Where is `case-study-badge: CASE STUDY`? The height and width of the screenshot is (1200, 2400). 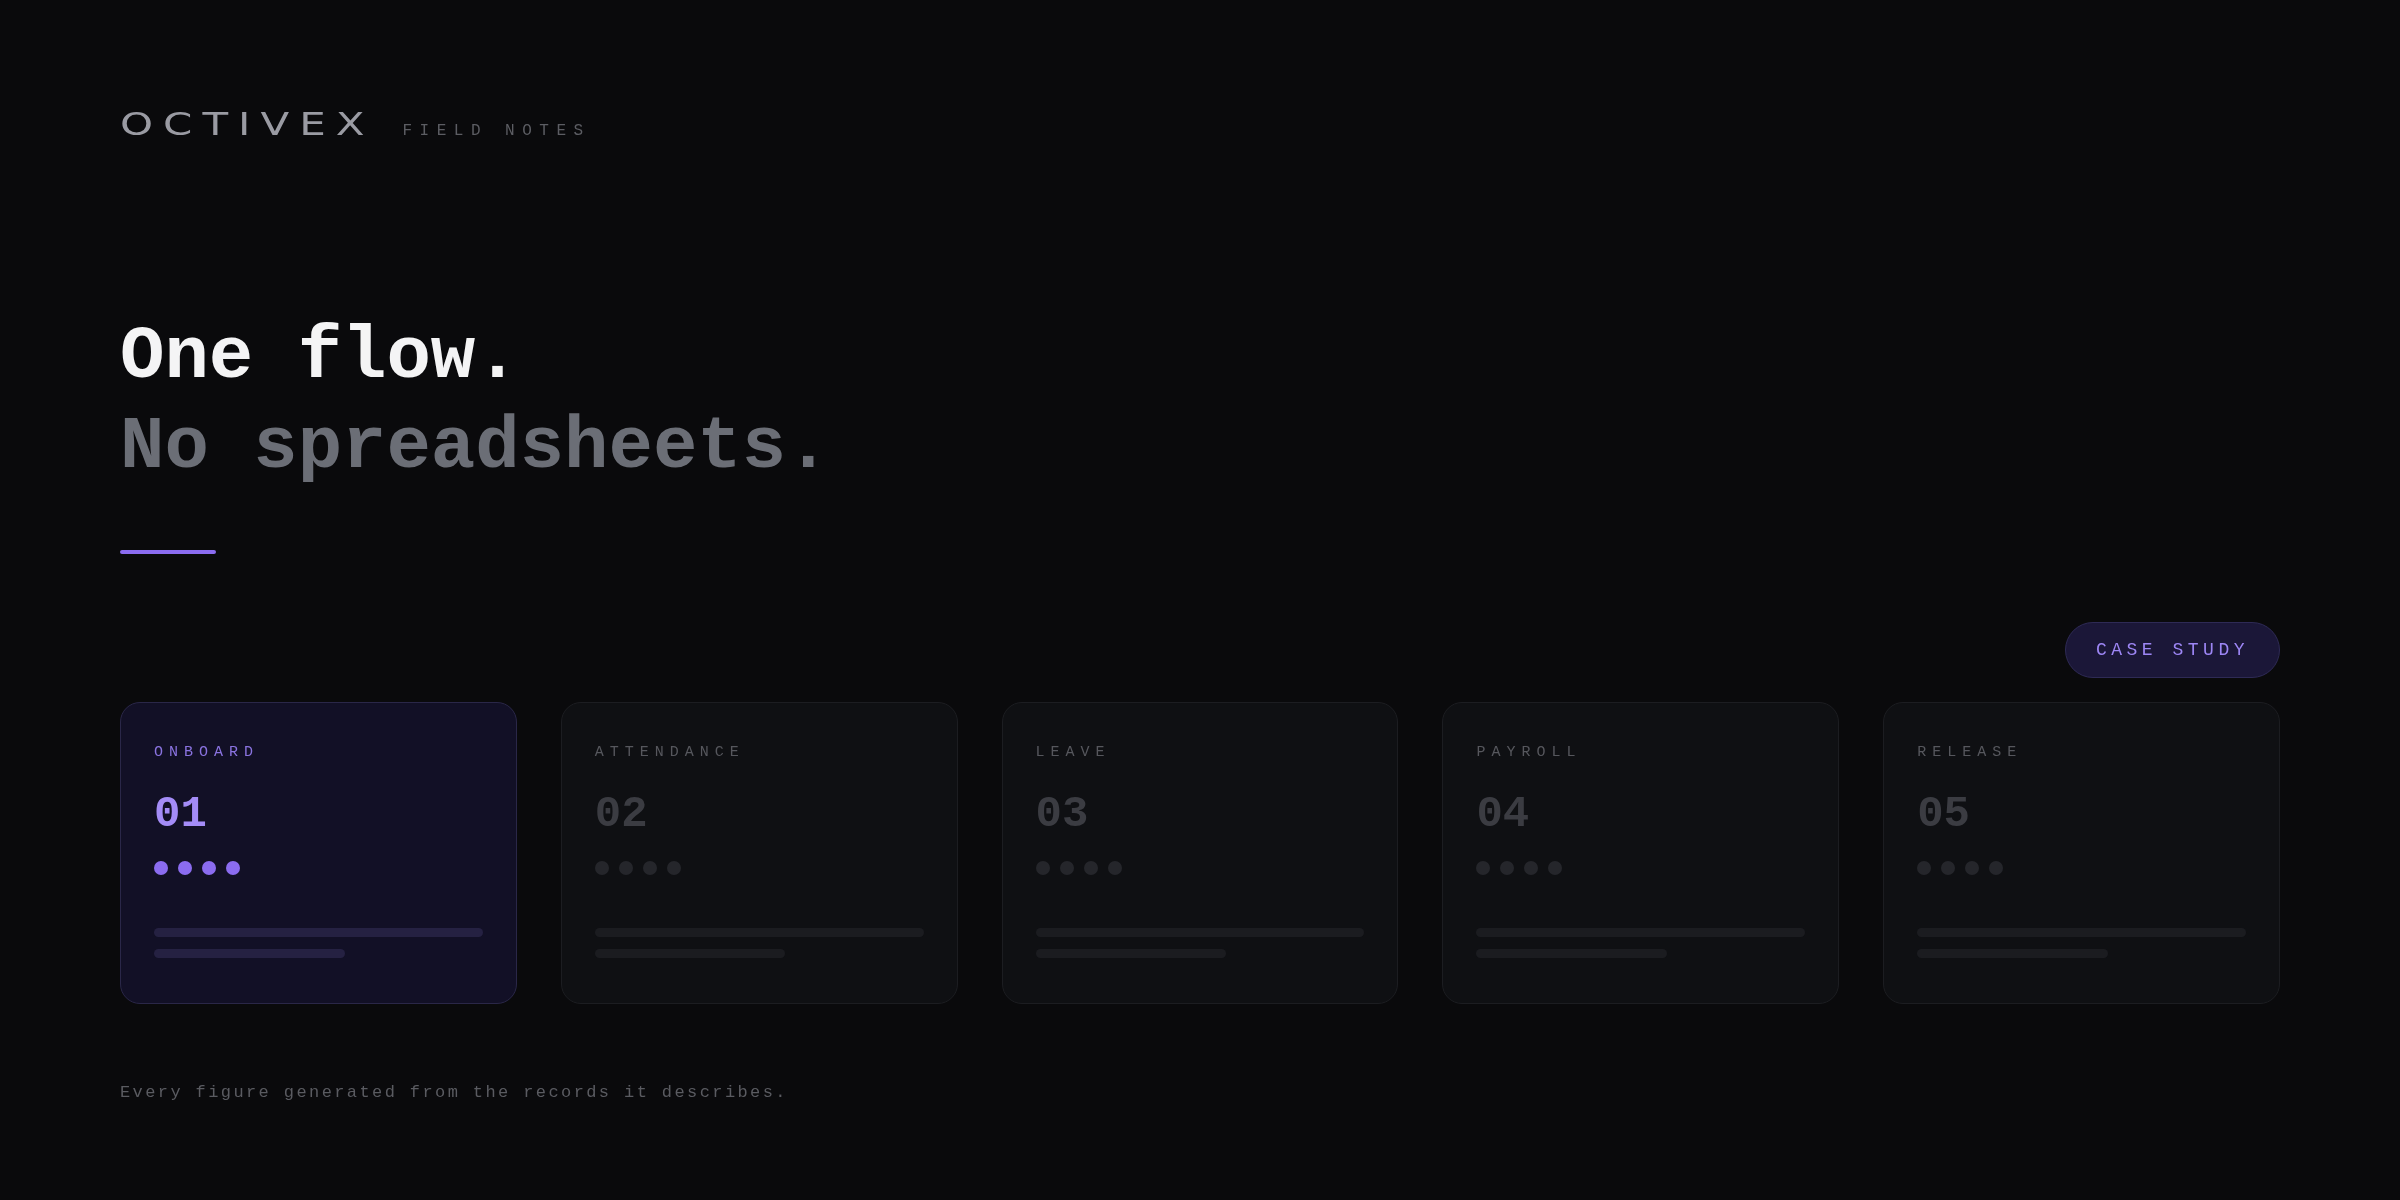
case-study-badge: CASE STUDY is located at coordinates (2172, 650).